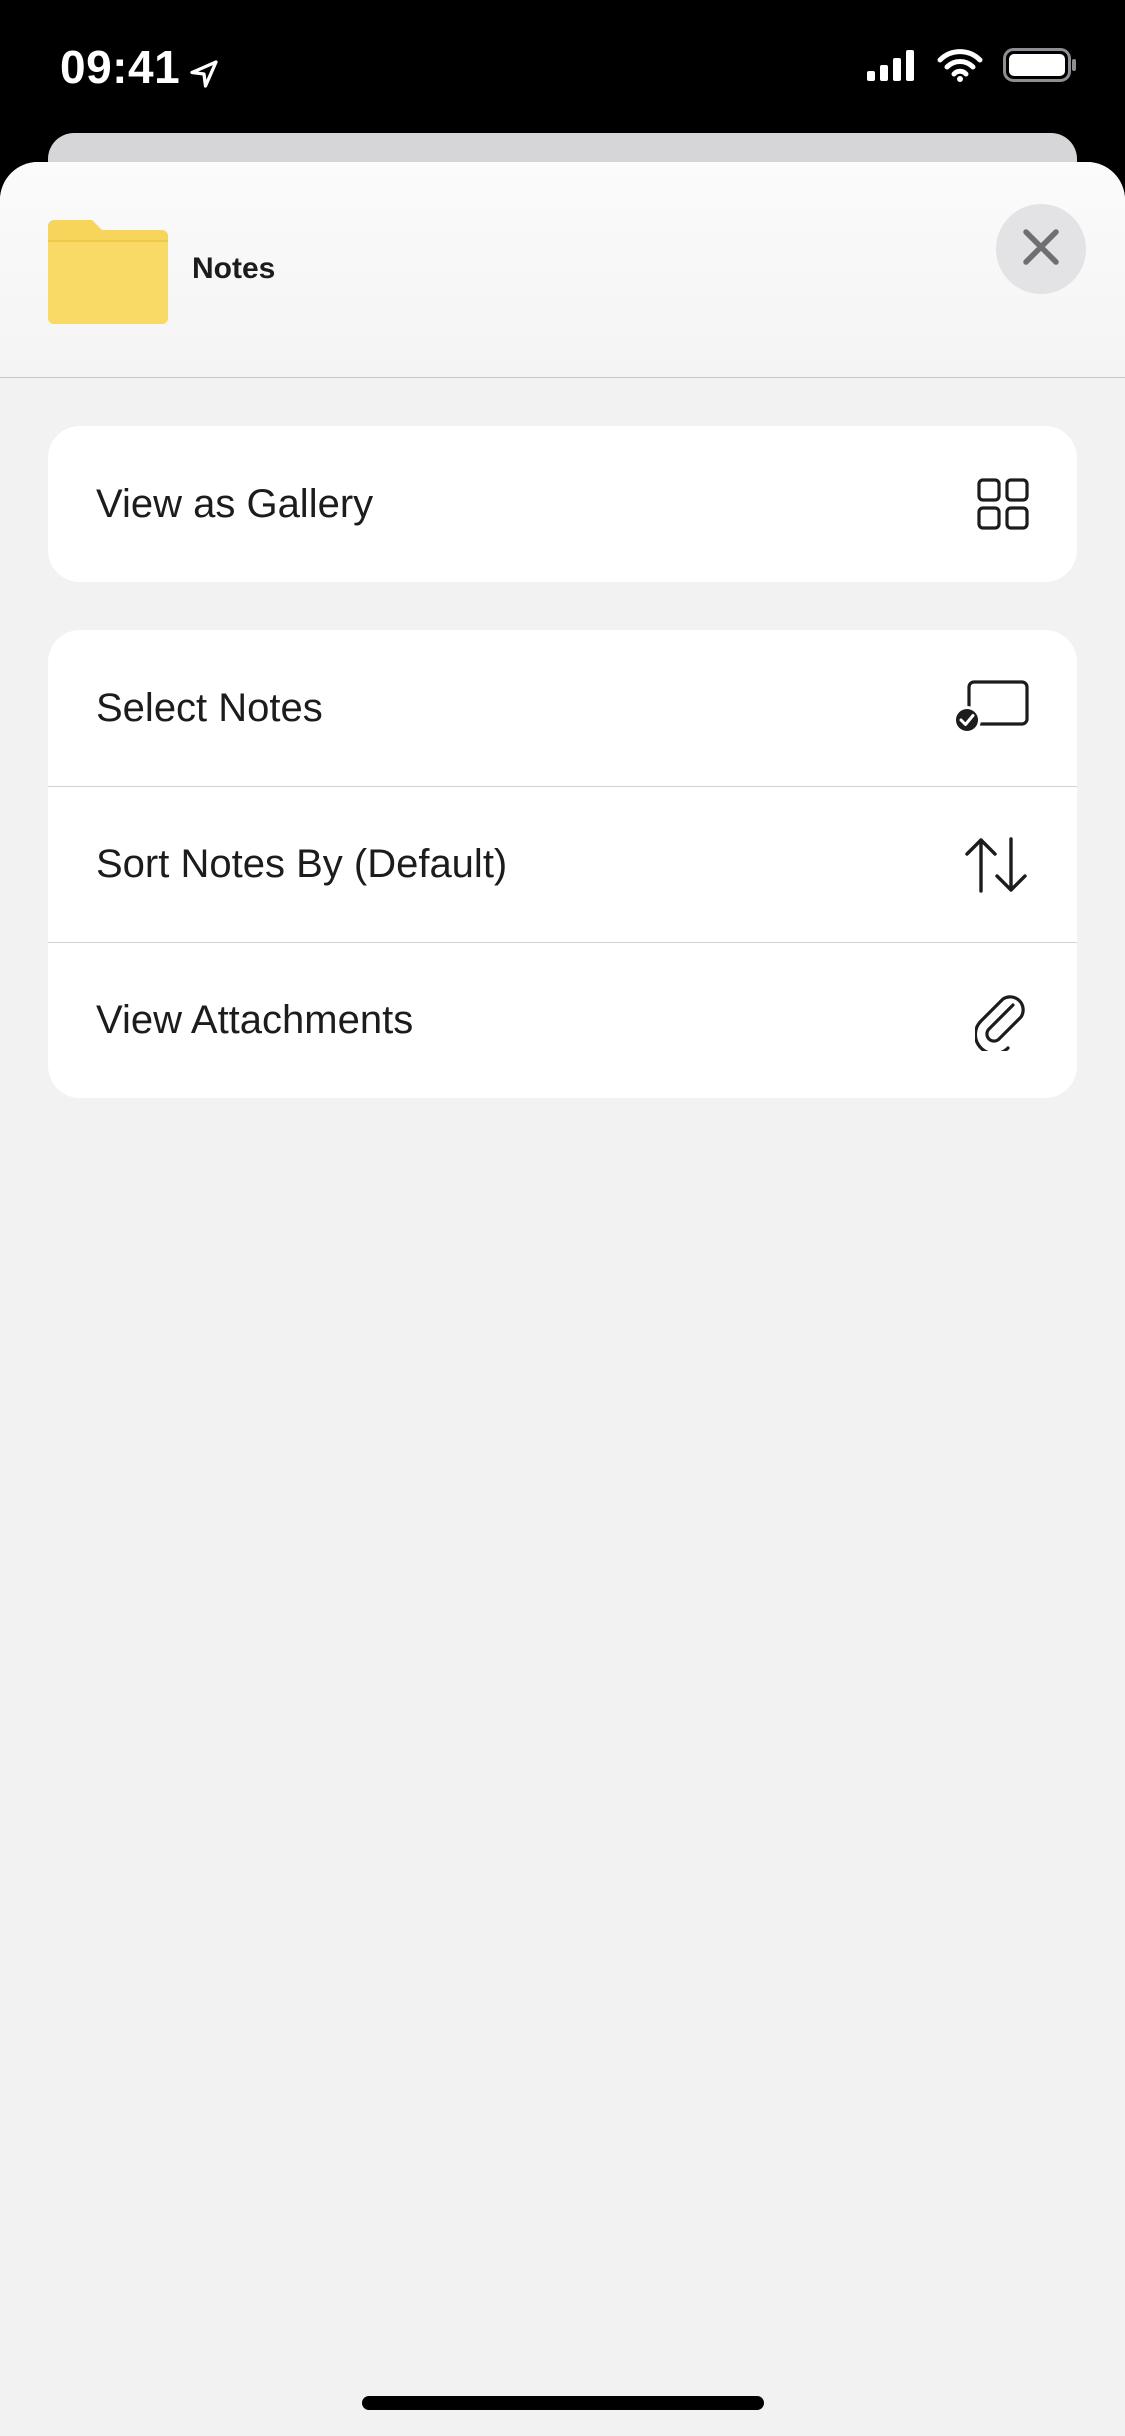 The width and height of the screenshot is (1125, 2436). Describe the element at coordinates (204, 68) in the screenshot. I see `location-arrow-icon` at that location.